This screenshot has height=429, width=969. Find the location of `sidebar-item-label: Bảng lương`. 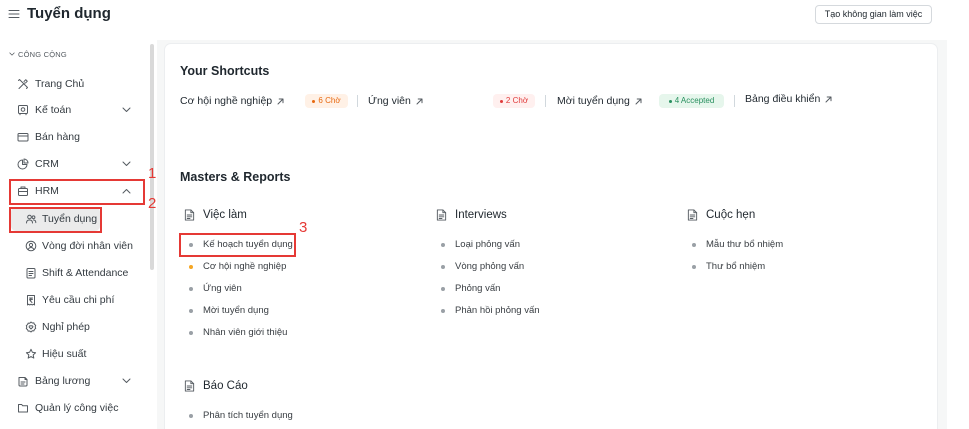

sidebar-item-label: Bảng lương is located at coordinates (63, 381).